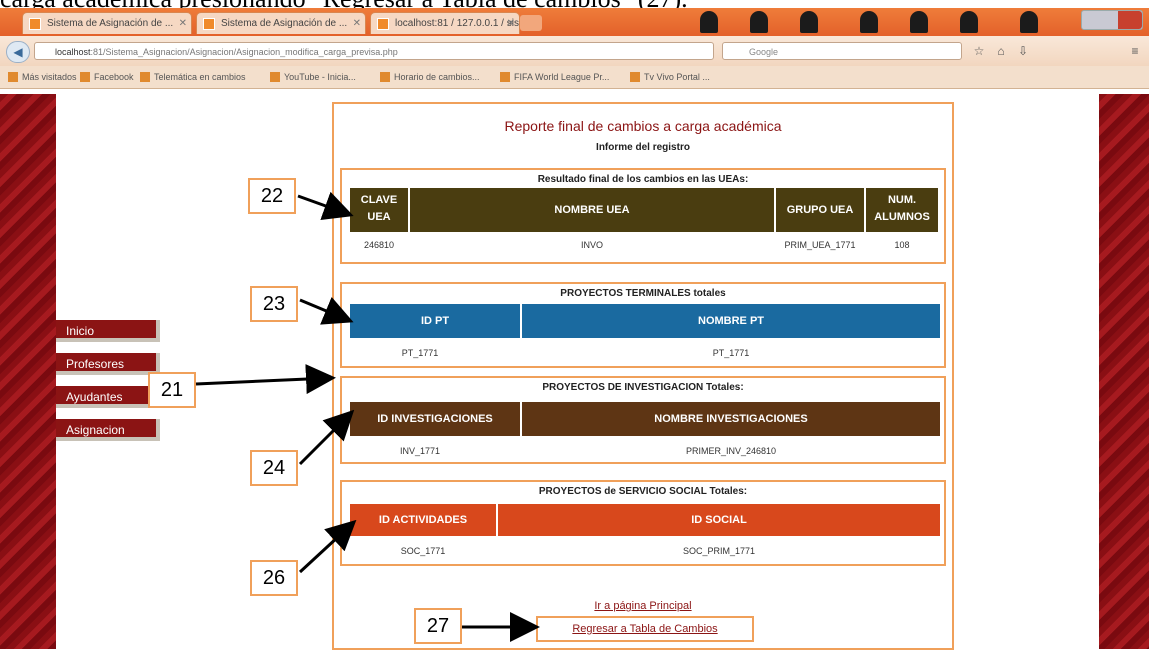 Image resolution: width=1149 pixels, height=650 pixels. Describe the element at coordinates (842, 51) in the screenshot. I see `search-input: Google` at that location.